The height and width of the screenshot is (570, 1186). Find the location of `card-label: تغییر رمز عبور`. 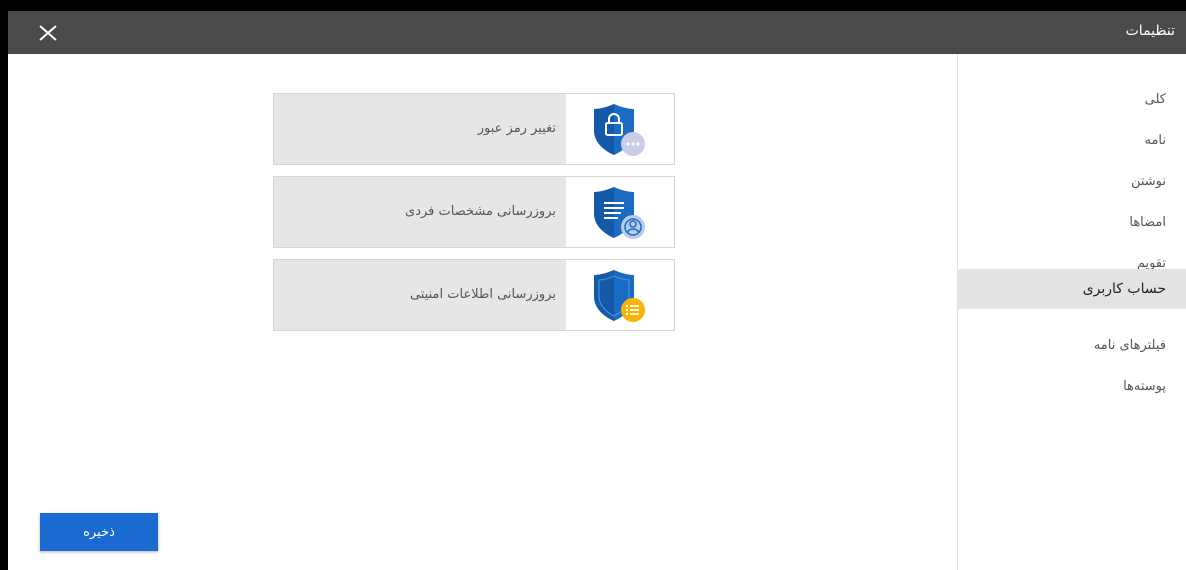

card-label: تغییر رمز عبور is located at coordinates (516, 128).